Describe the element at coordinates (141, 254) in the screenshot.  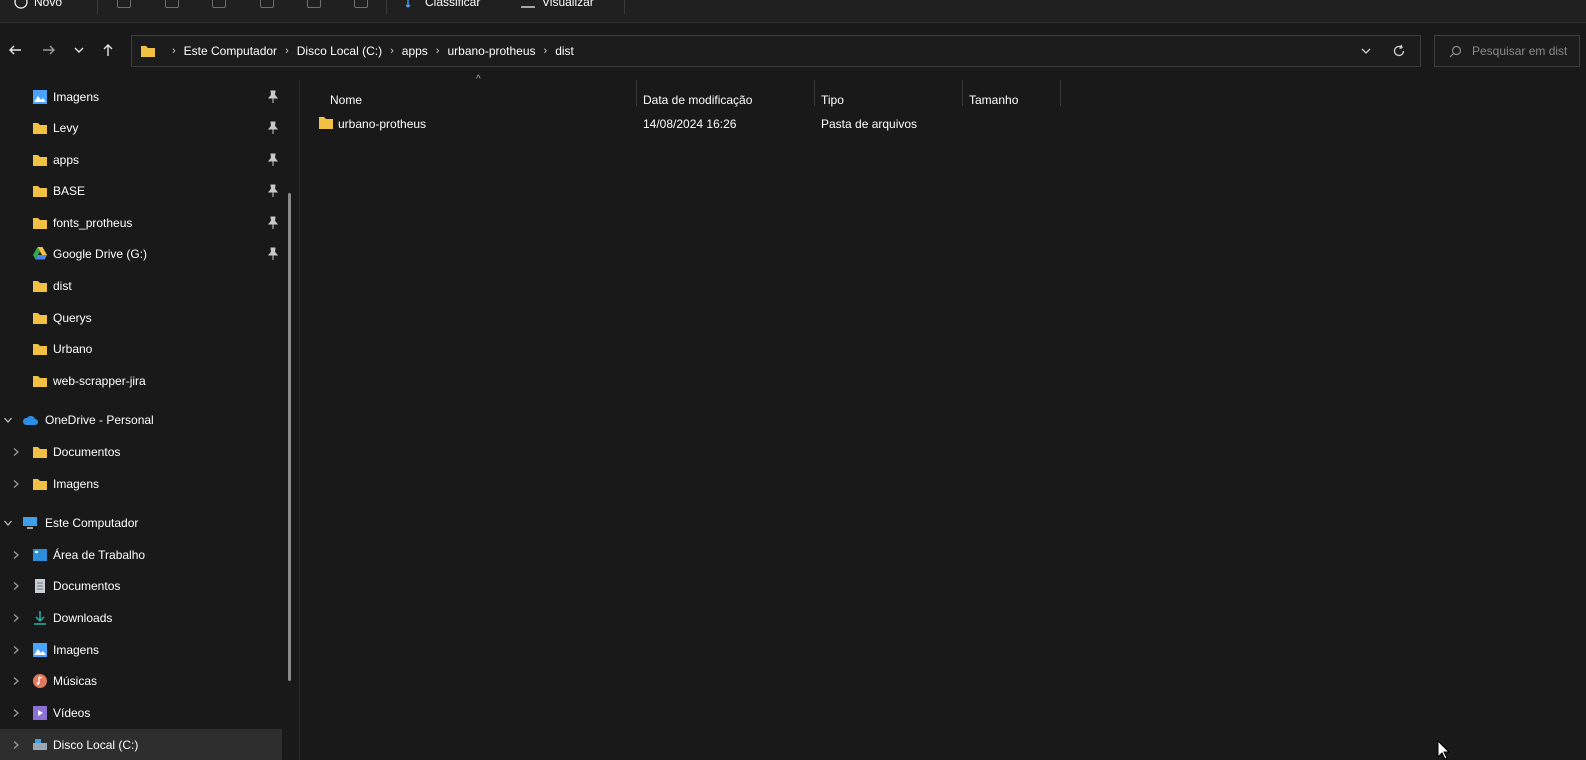
I see `sidebar-item-google-drive: Google Drive (G:)` at that location.